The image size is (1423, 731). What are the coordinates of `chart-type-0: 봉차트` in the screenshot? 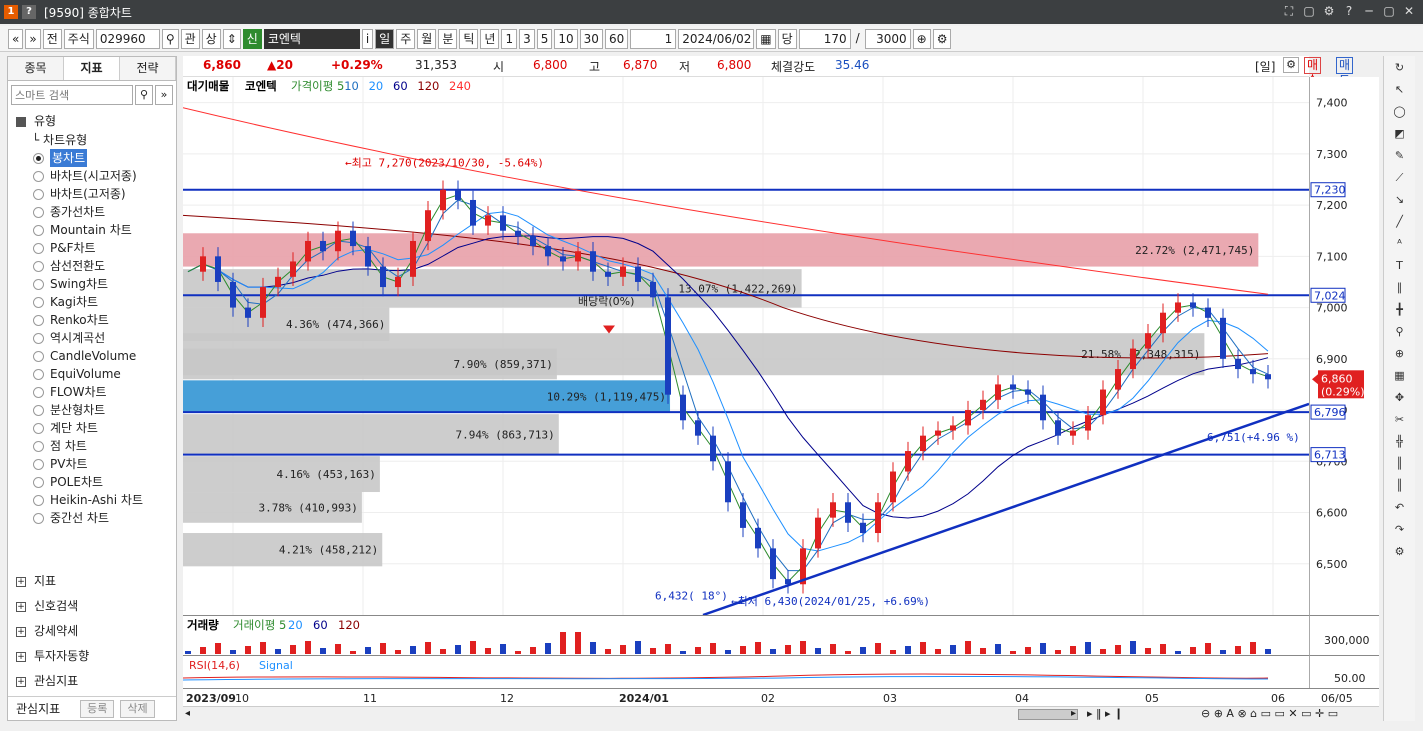 It's located at (92, 158).